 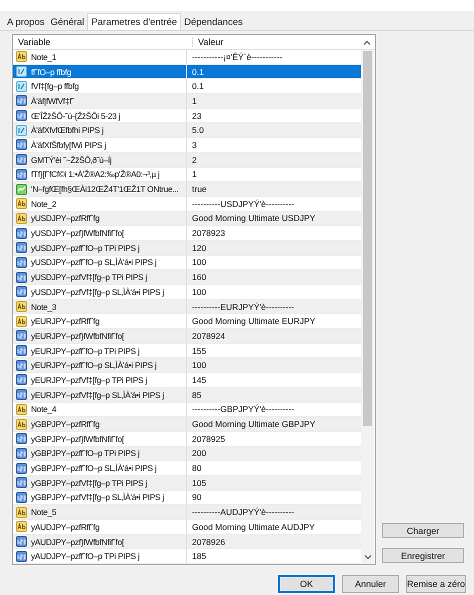 What do you see at coordinates (187, 292) in the screenshot?
I see `table-row: yUSDJPY–pzfVf‡[fg–p SL‚ÌÀ'á•i PIPS j 100` at bounding box center [187, 292].